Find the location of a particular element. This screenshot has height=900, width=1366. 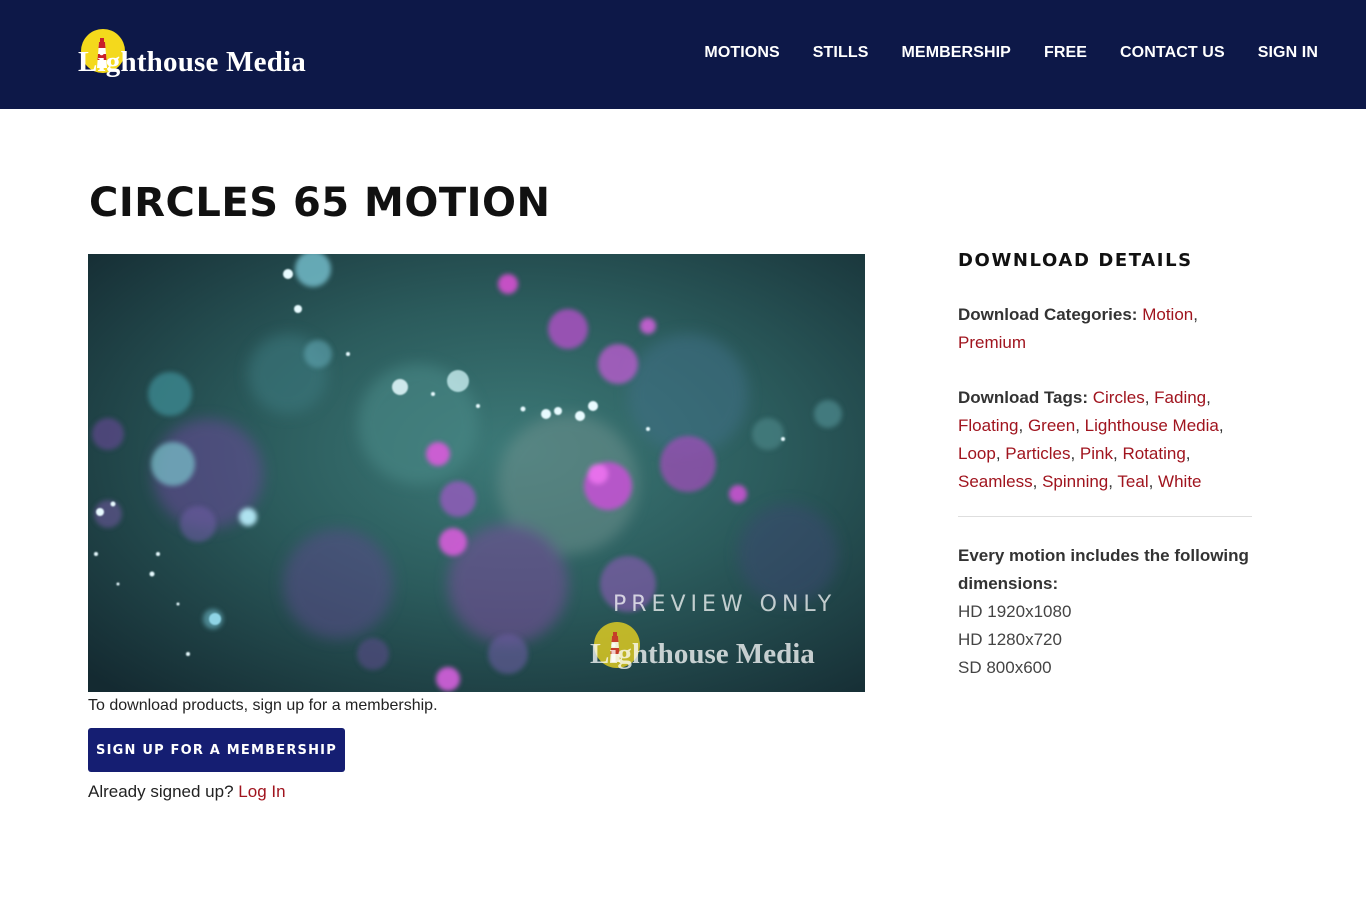

already-signed-up-text: Already signed up? is located at coordinates (161, 791).